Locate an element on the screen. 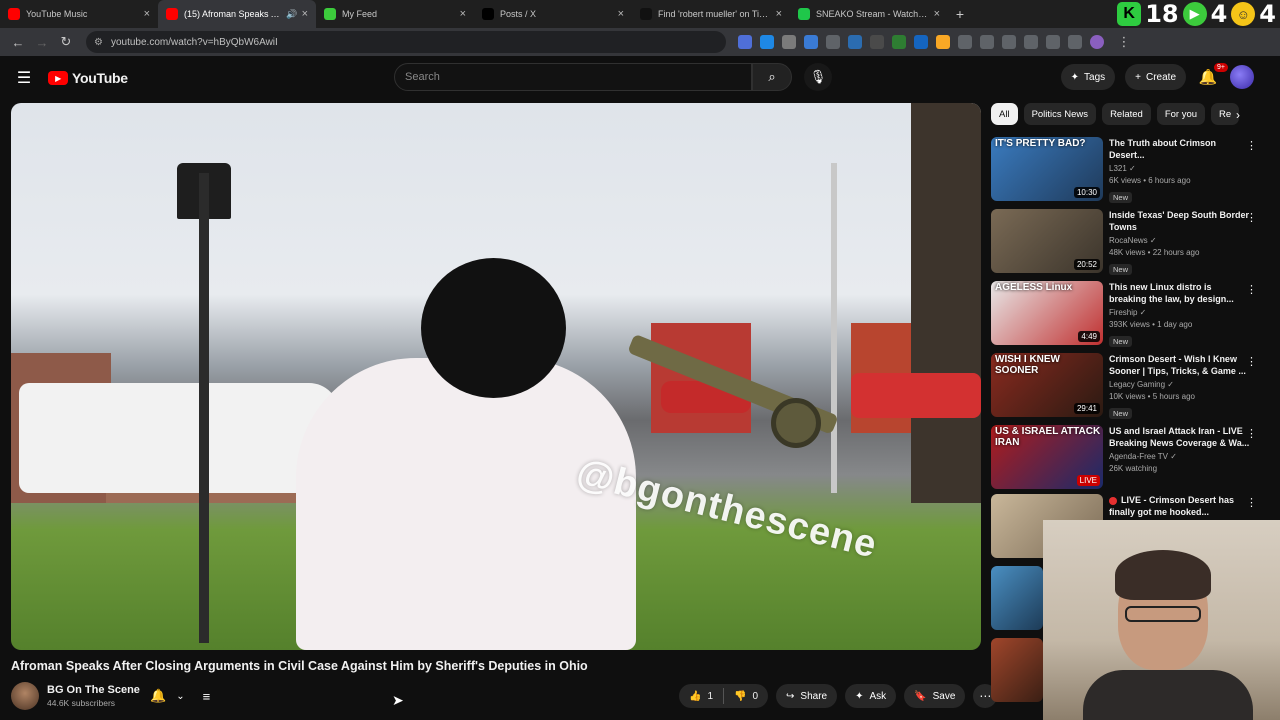 The width and height of the screenshot is (1280, 720). thumbnail-text: IT'S PRETTY BAD? is located at coordinates (1040, 143).